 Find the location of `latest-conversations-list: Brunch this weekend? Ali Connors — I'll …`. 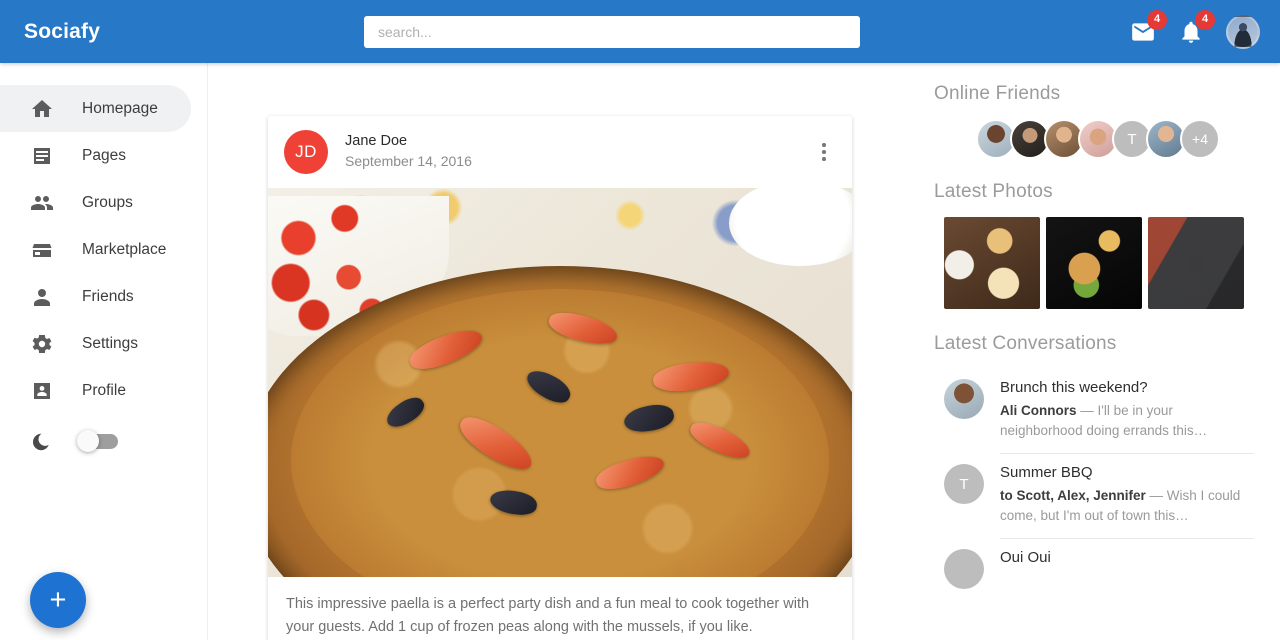

latest-conversations-list: Brunch this weekend? Ali Connors — I'll … is located at coordinates (1094, 479).